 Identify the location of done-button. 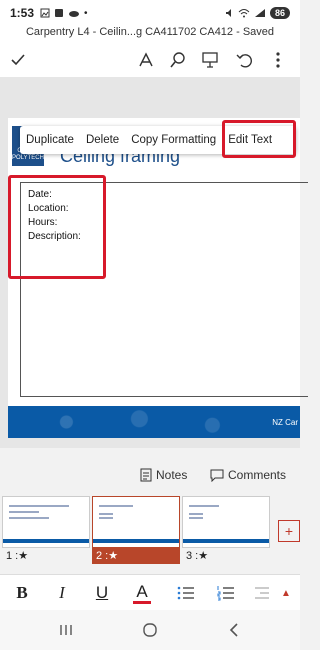
(18, 60).